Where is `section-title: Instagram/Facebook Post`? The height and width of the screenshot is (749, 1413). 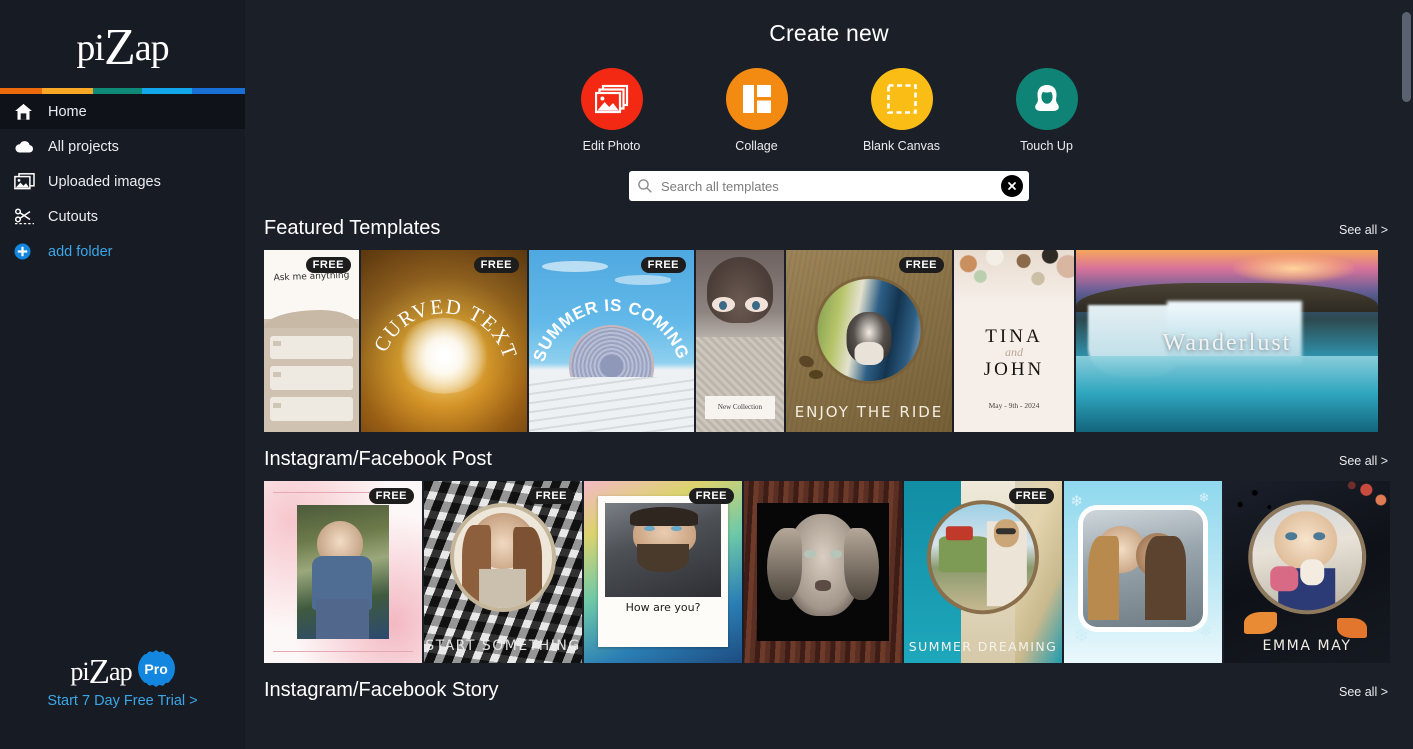 section-title: Instagram/Facebook Post is located at coordinates (378, 459).